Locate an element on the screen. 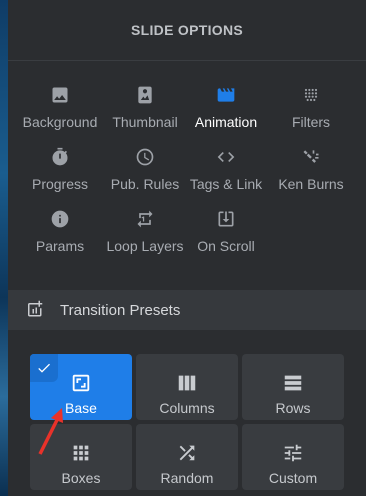 This screenshot has height=496, width=366. option-background: Background is located at coordinates (60, 106).